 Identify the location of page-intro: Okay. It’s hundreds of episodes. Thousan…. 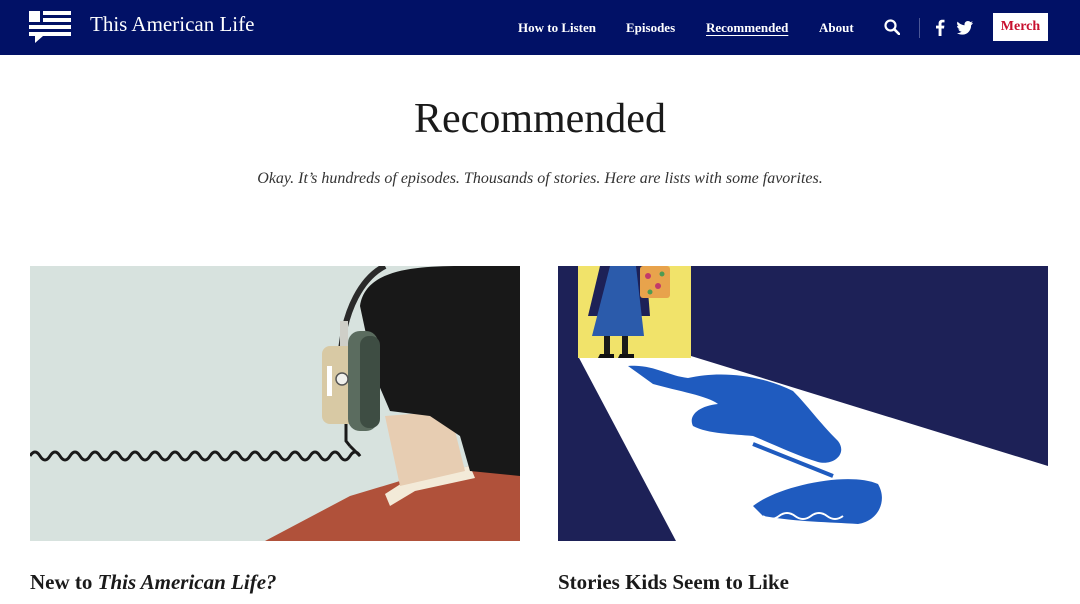
(540, 178).